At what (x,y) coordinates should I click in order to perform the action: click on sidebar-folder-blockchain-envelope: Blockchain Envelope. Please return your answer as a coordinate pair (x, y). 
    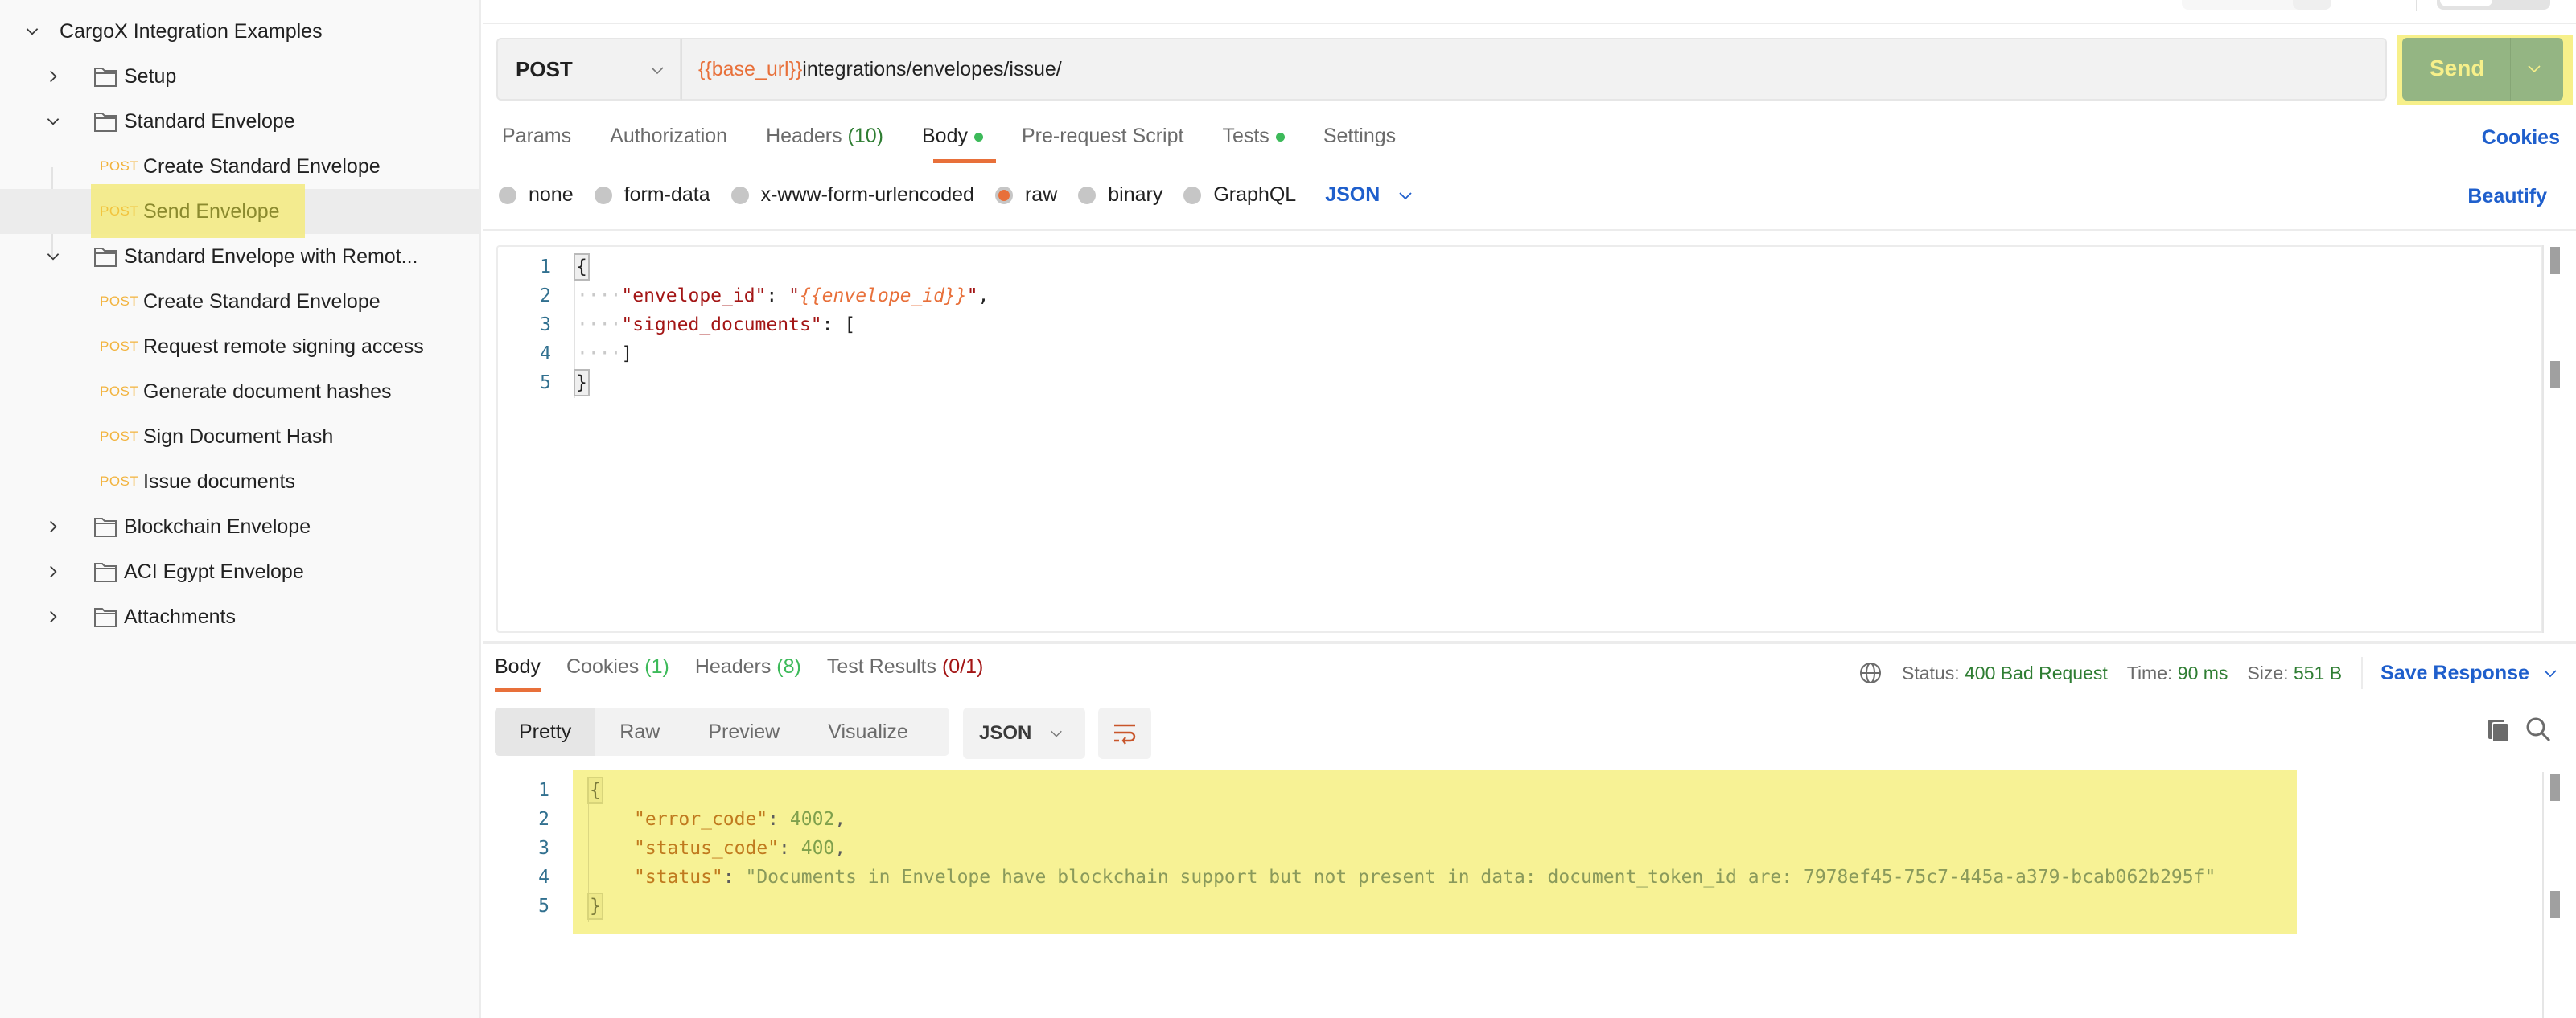
    Looking at the image, I should click on (239, 526).